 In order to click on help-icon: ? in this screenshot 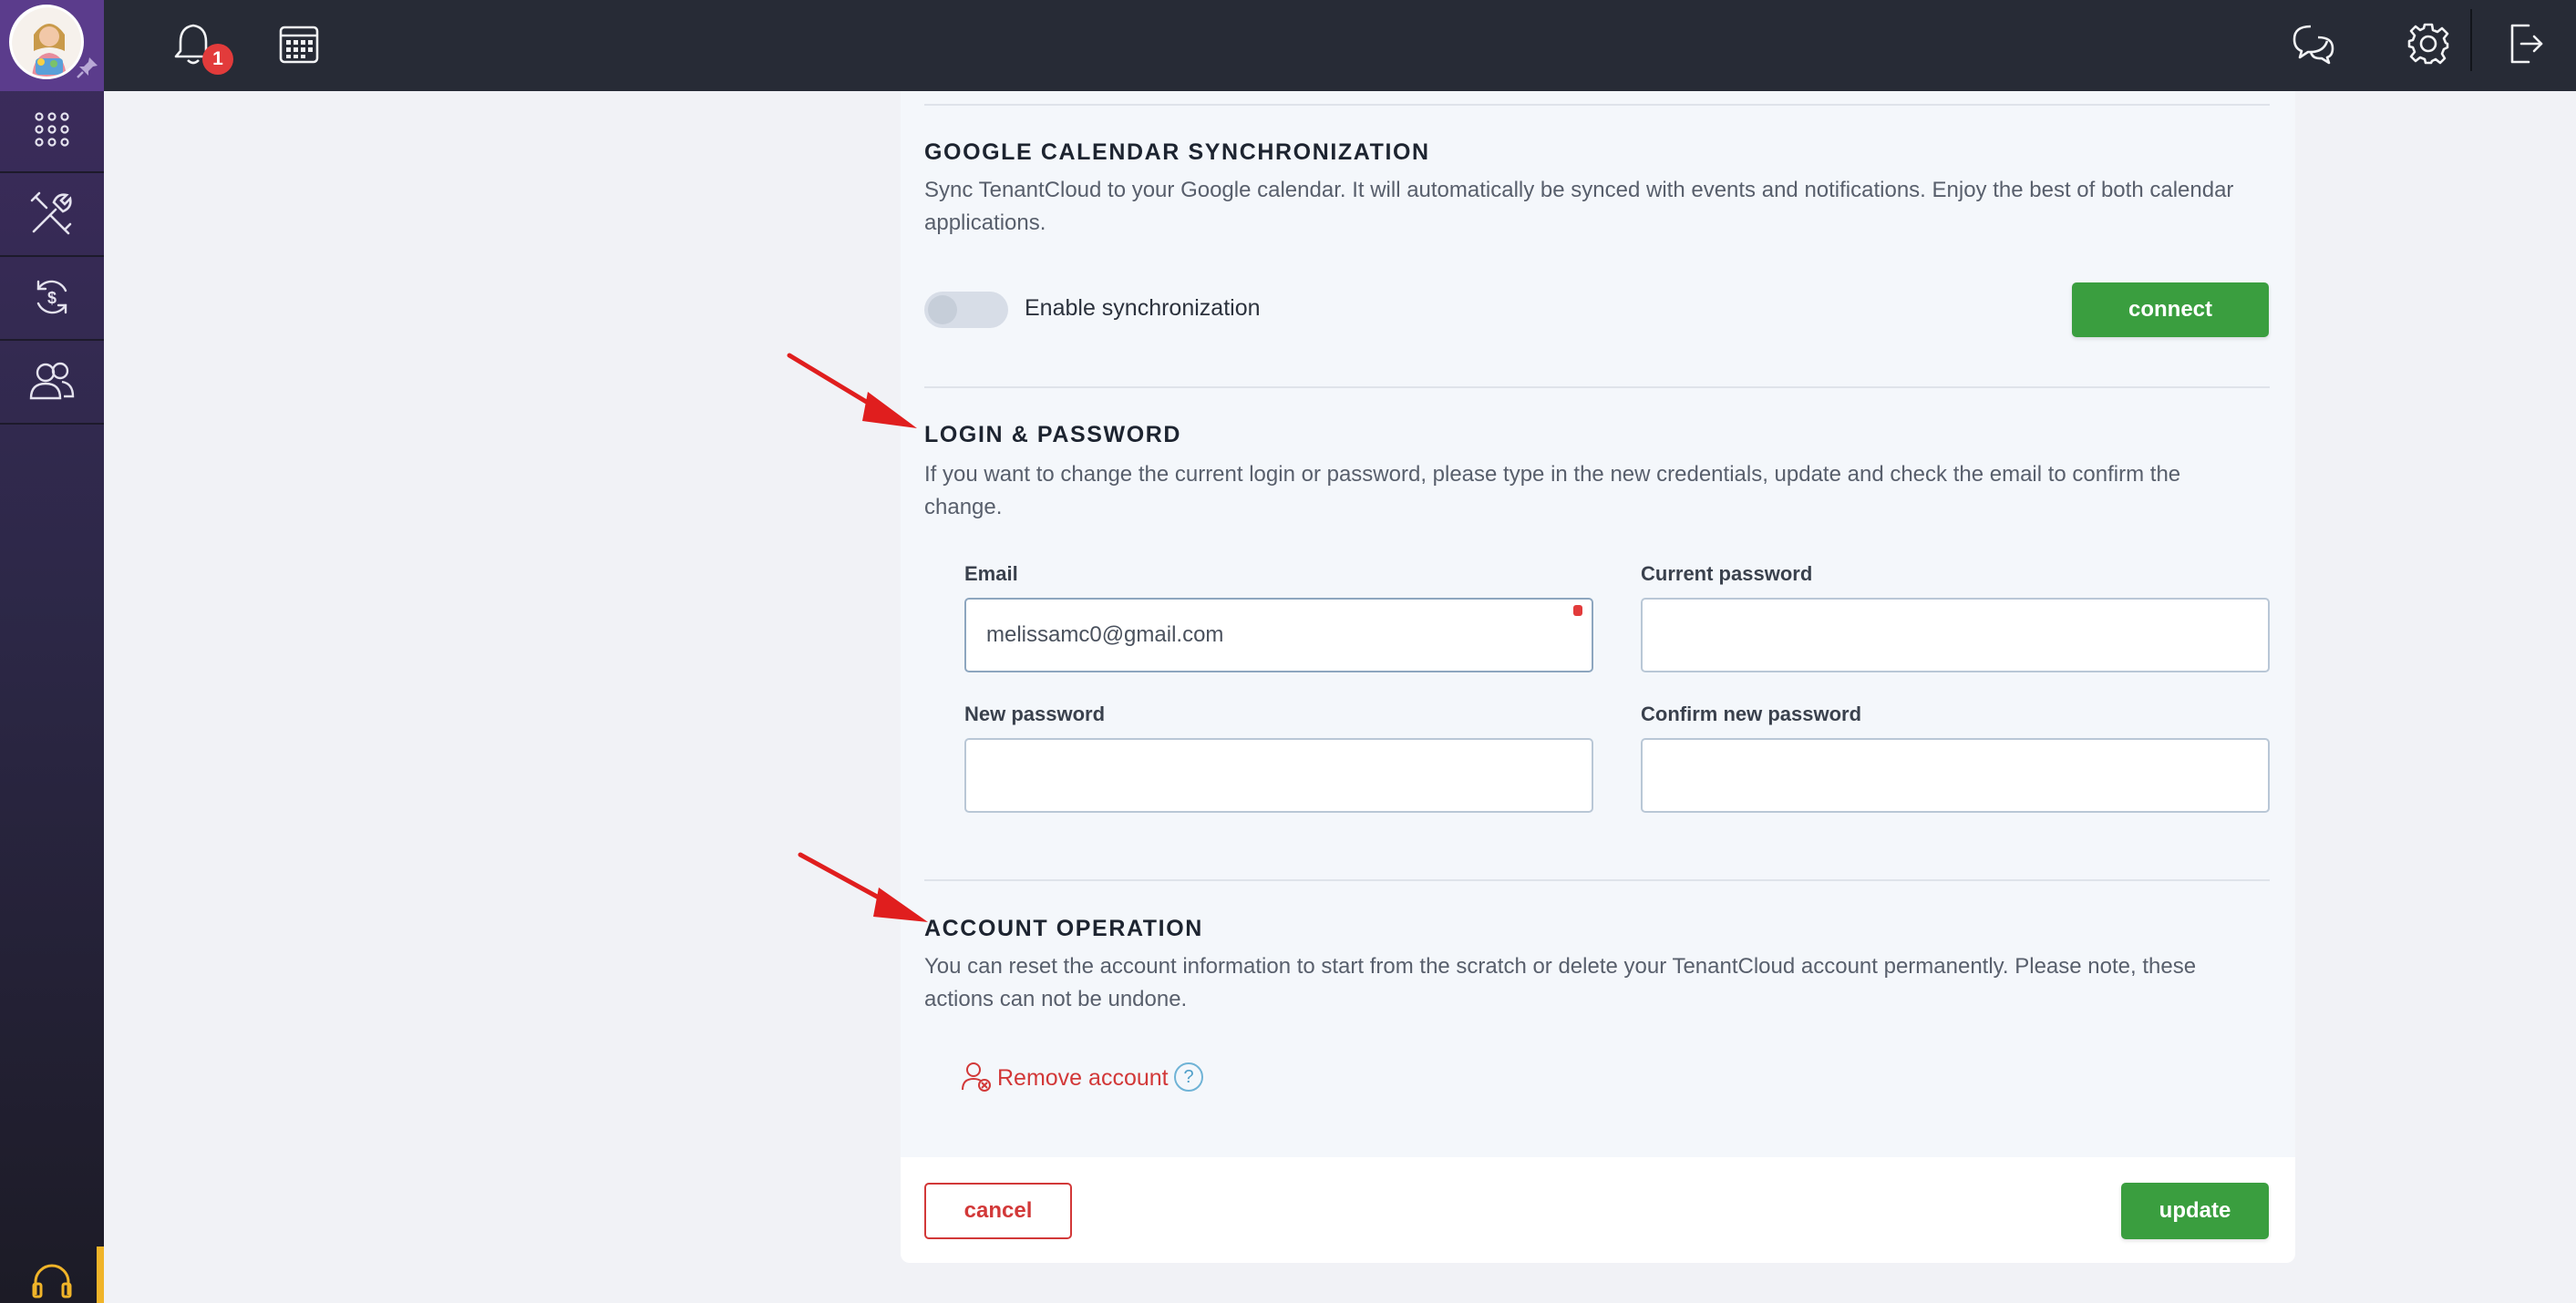, I will do `click(1188, 1077)`.